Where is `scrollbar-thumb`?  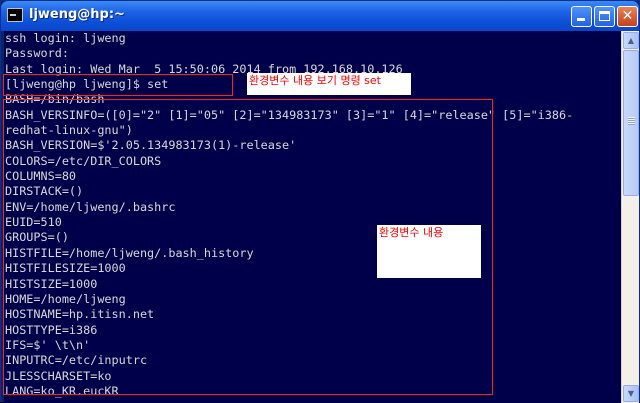 scrollbar-thumb is located at coordinates (631, 123).